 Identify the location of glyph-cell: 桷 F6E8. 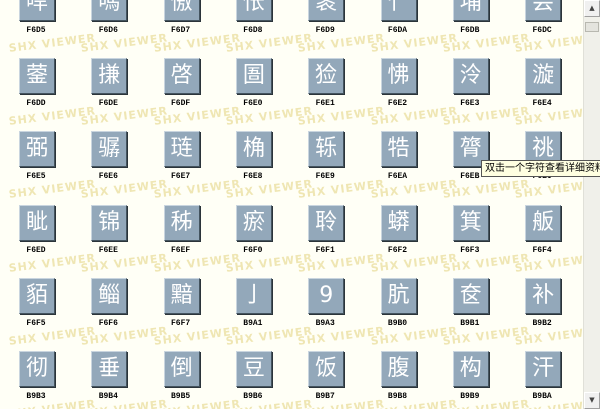
(252, 167).